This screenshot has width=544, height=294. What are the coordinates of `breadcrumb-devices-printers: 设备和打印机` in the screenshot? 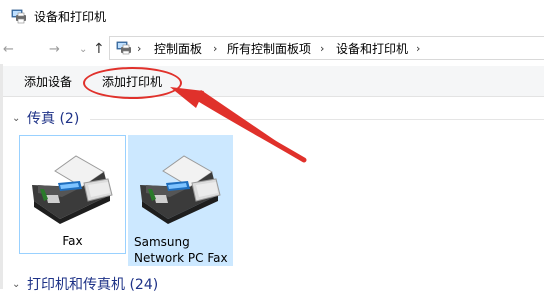 It's located at (372, 49).